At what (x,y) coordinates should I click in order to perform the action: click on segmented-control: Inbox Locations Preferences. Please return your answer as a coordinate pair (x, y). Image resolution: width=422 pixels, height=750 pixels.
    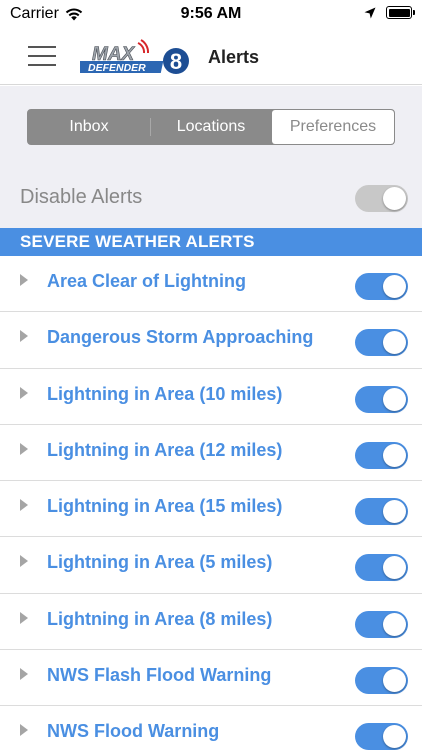
    Looking at the image, I should click on (211, 127).